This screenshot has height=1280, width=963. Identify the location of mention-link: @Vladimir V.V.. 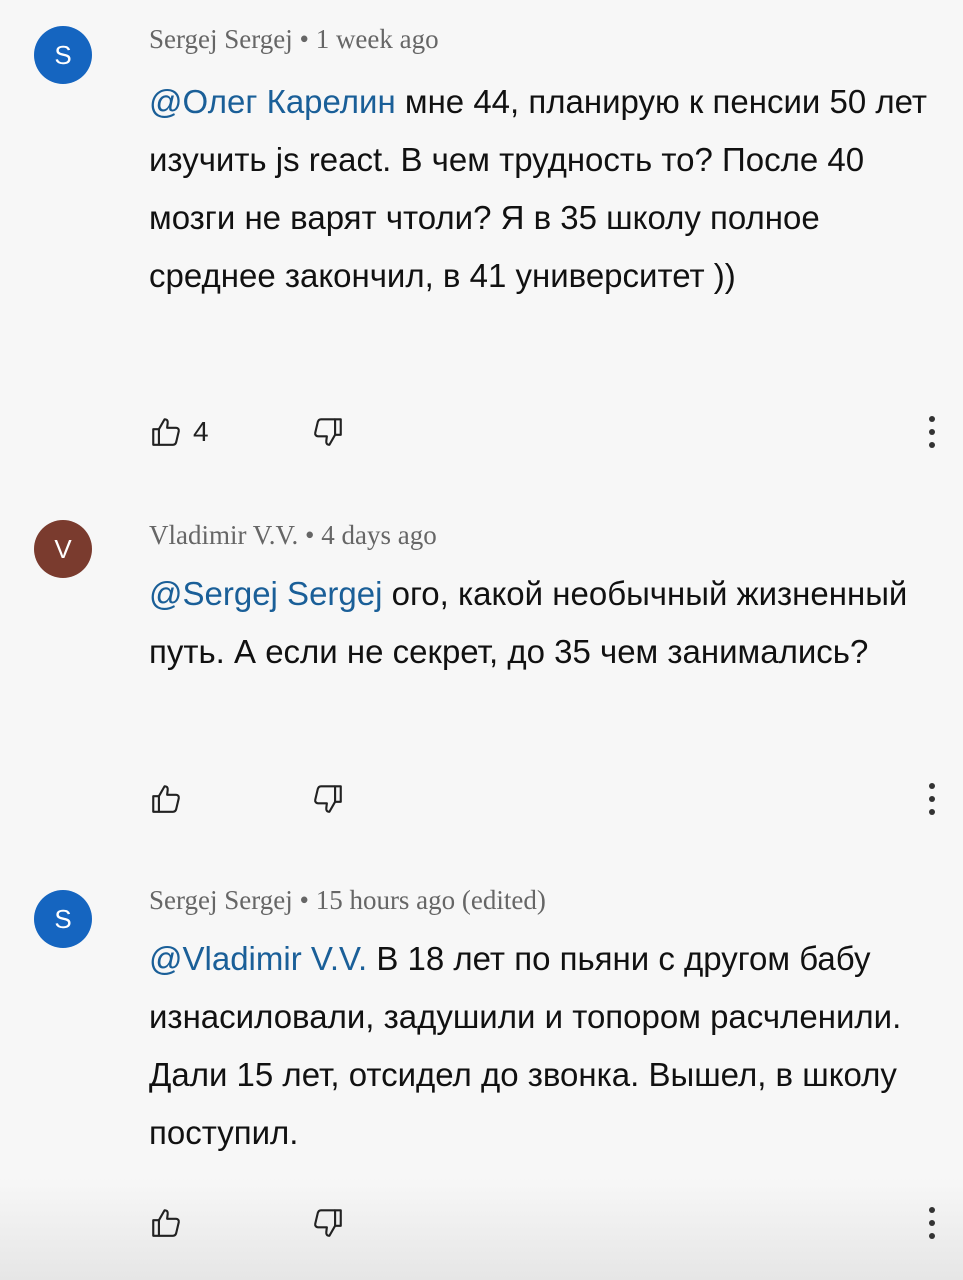
(258, 958).